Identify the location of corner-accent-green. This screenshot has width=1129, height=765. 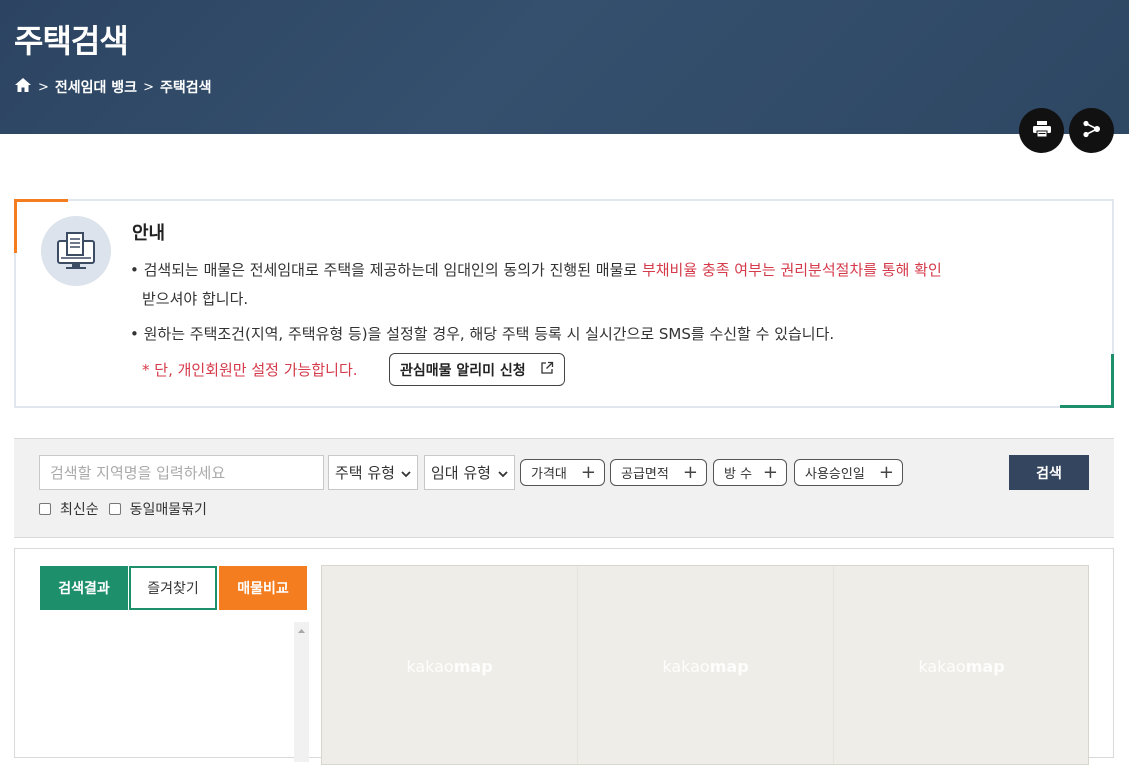
(1087, 381).